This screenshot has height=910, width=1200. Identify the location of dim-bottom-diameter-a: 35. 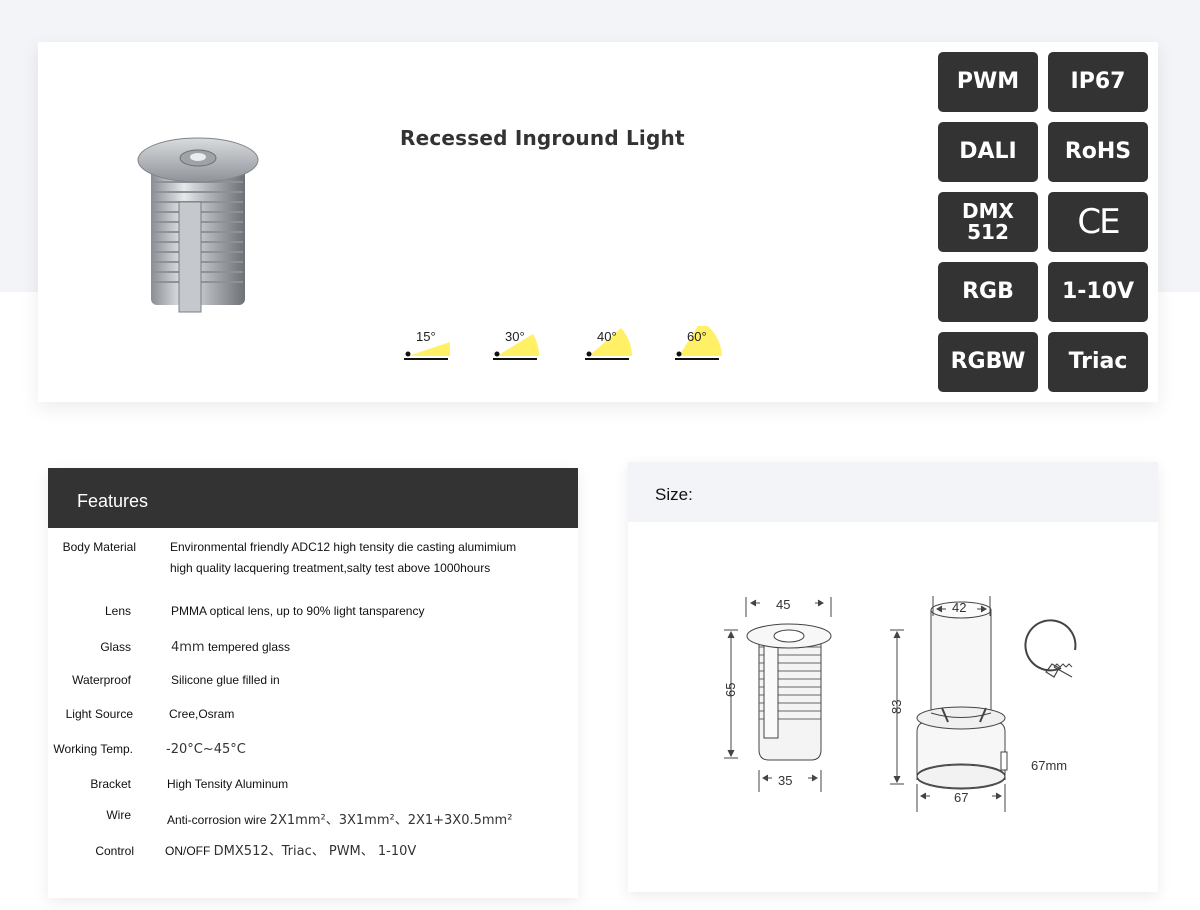
(785, 780).